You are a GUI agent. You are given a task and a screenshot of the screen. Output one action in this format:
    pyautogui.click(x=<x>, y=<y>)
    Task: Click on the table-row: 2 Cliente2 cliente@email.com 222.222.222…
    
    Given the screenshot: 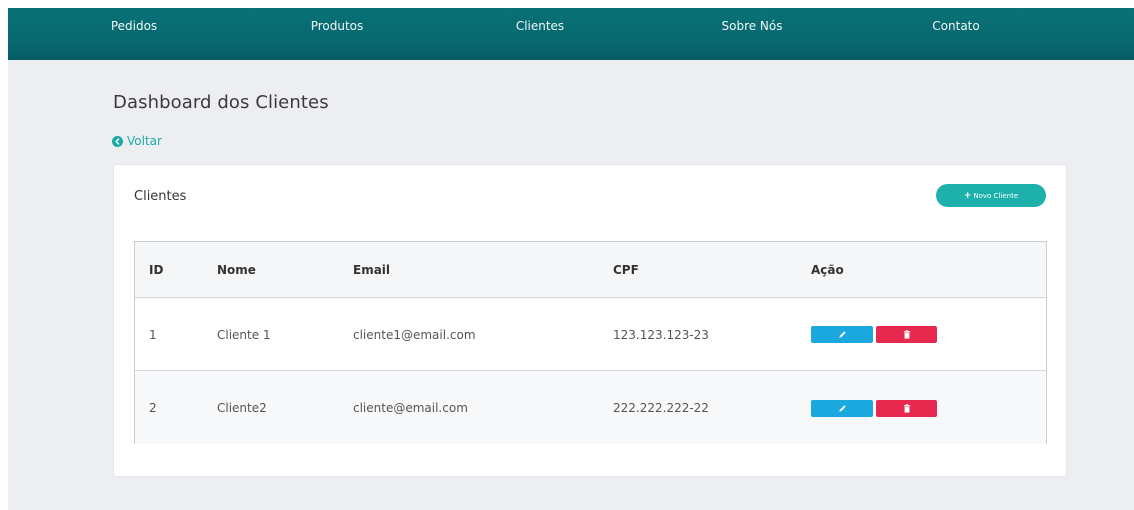 What is the action you would take?
    pyautogui.click(x=590, y=408)
    